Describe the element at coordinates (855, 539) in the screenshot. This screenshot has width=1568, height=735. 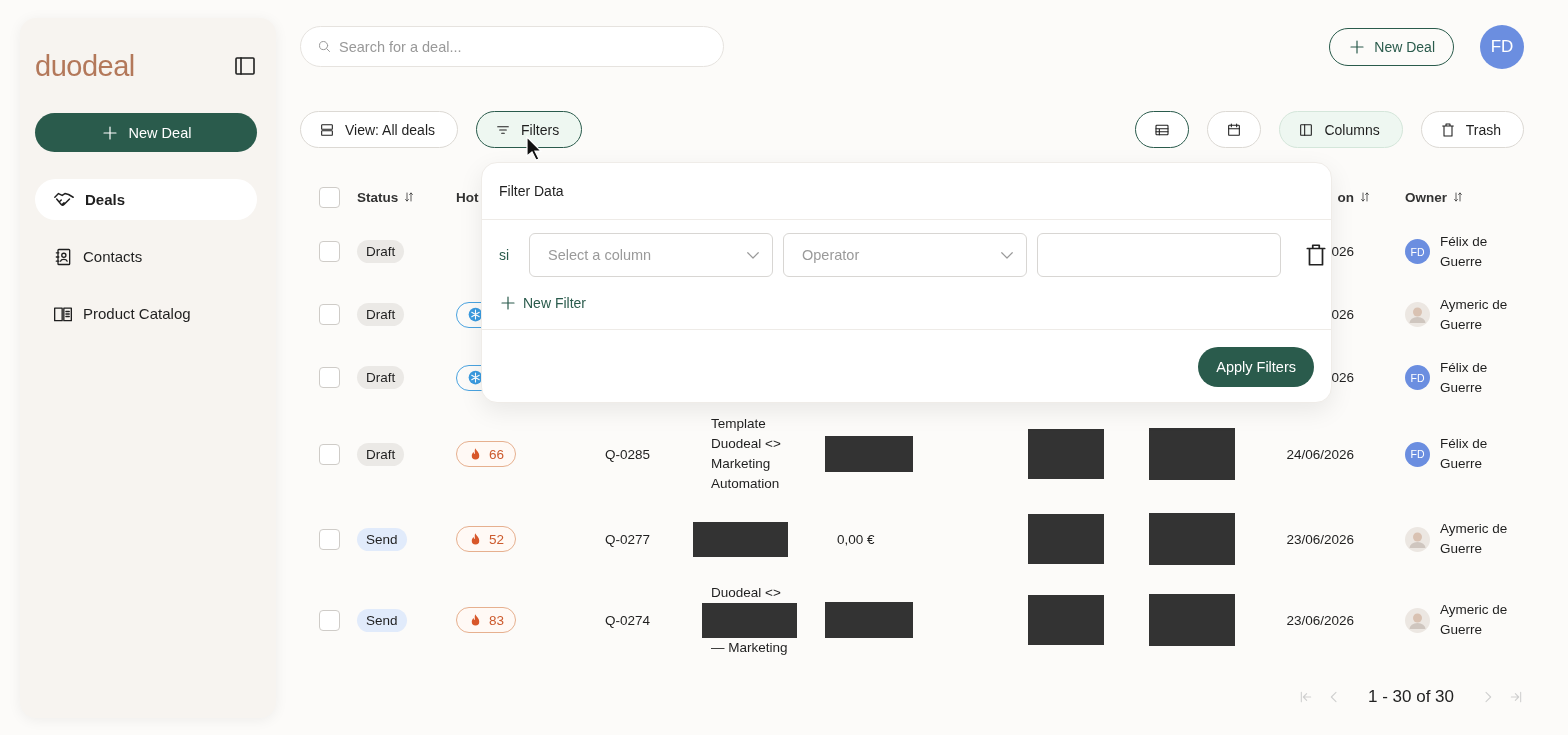
I see `amount-cell-text: 0,00 €` at that location.